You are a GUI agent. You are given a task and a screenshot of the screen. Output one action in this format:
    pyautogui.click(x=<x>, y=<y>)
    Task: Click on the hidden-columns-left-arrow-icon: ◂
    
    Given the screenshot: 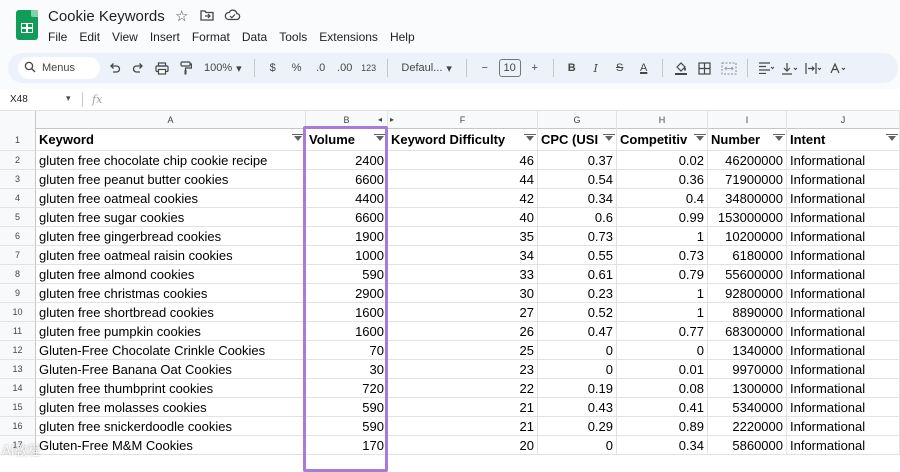 What is the action you would take?
    pyautogui.click(x=380, y=119)
    